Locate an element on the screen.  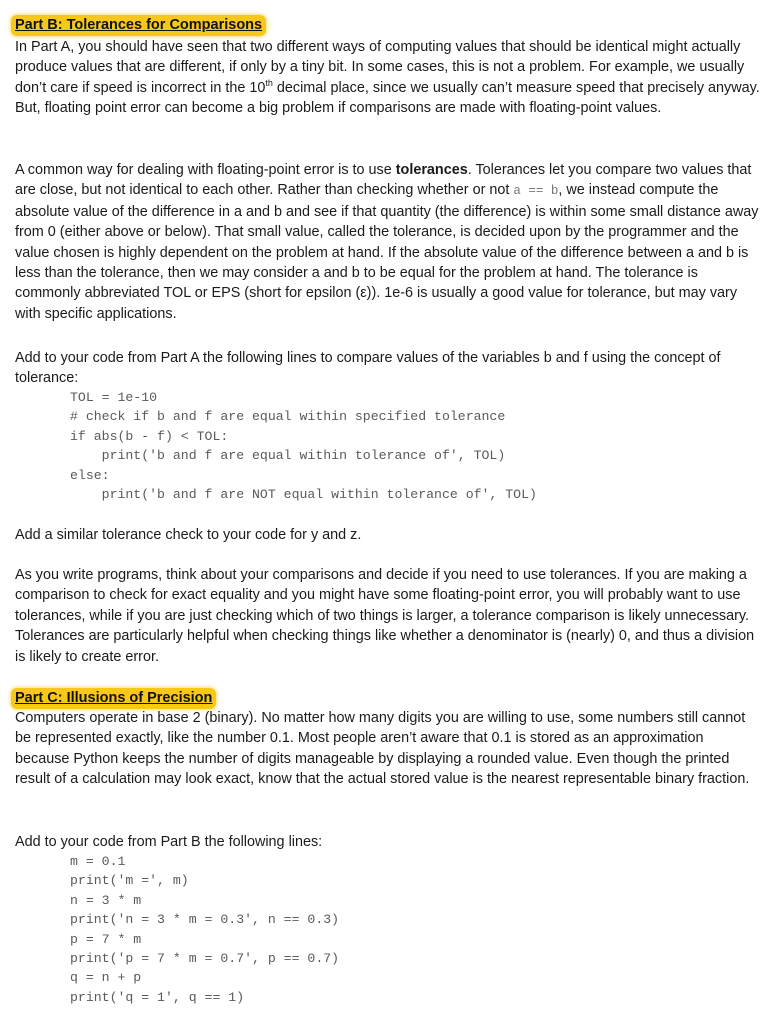
code-line: print('m =', m) is located at coordinates (129, 881).